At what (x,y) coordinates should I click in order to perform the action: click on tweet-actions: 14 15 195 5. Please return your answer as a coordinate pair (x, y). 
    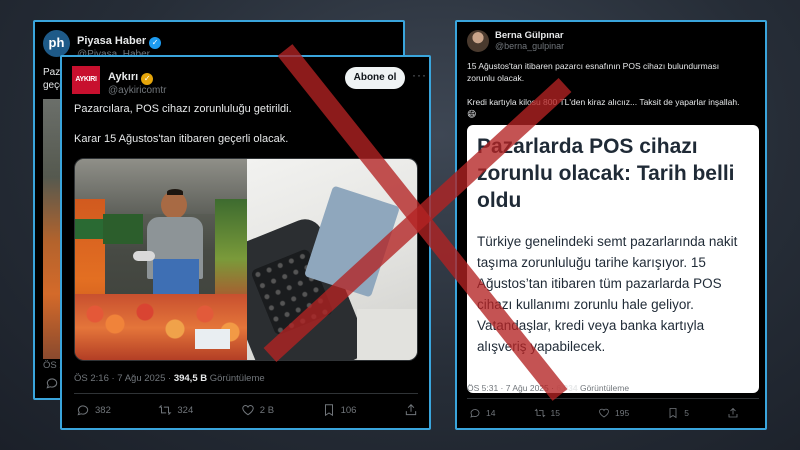
    Looking at the image, I should click on (604, 413).